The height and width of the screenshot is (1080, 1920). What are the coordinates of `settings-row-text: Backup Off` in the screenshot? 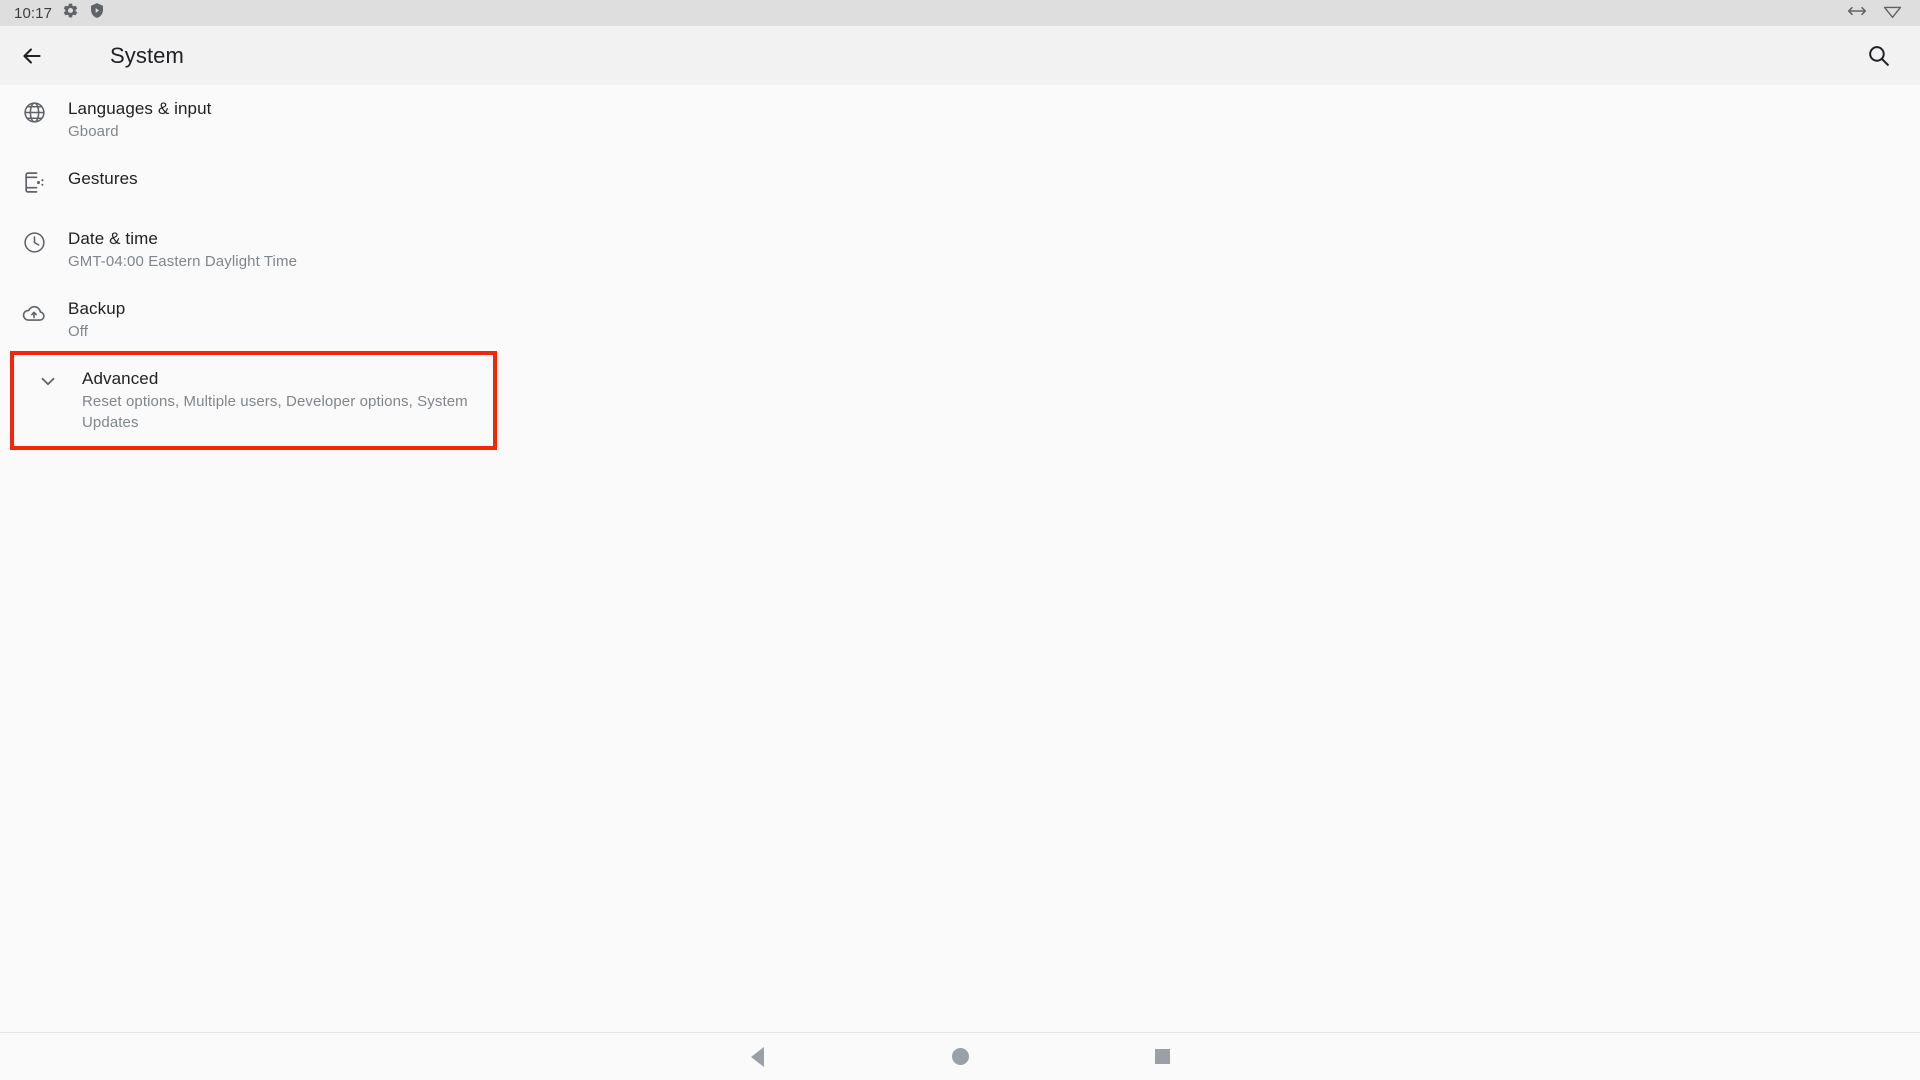 It's located at (94, 320).